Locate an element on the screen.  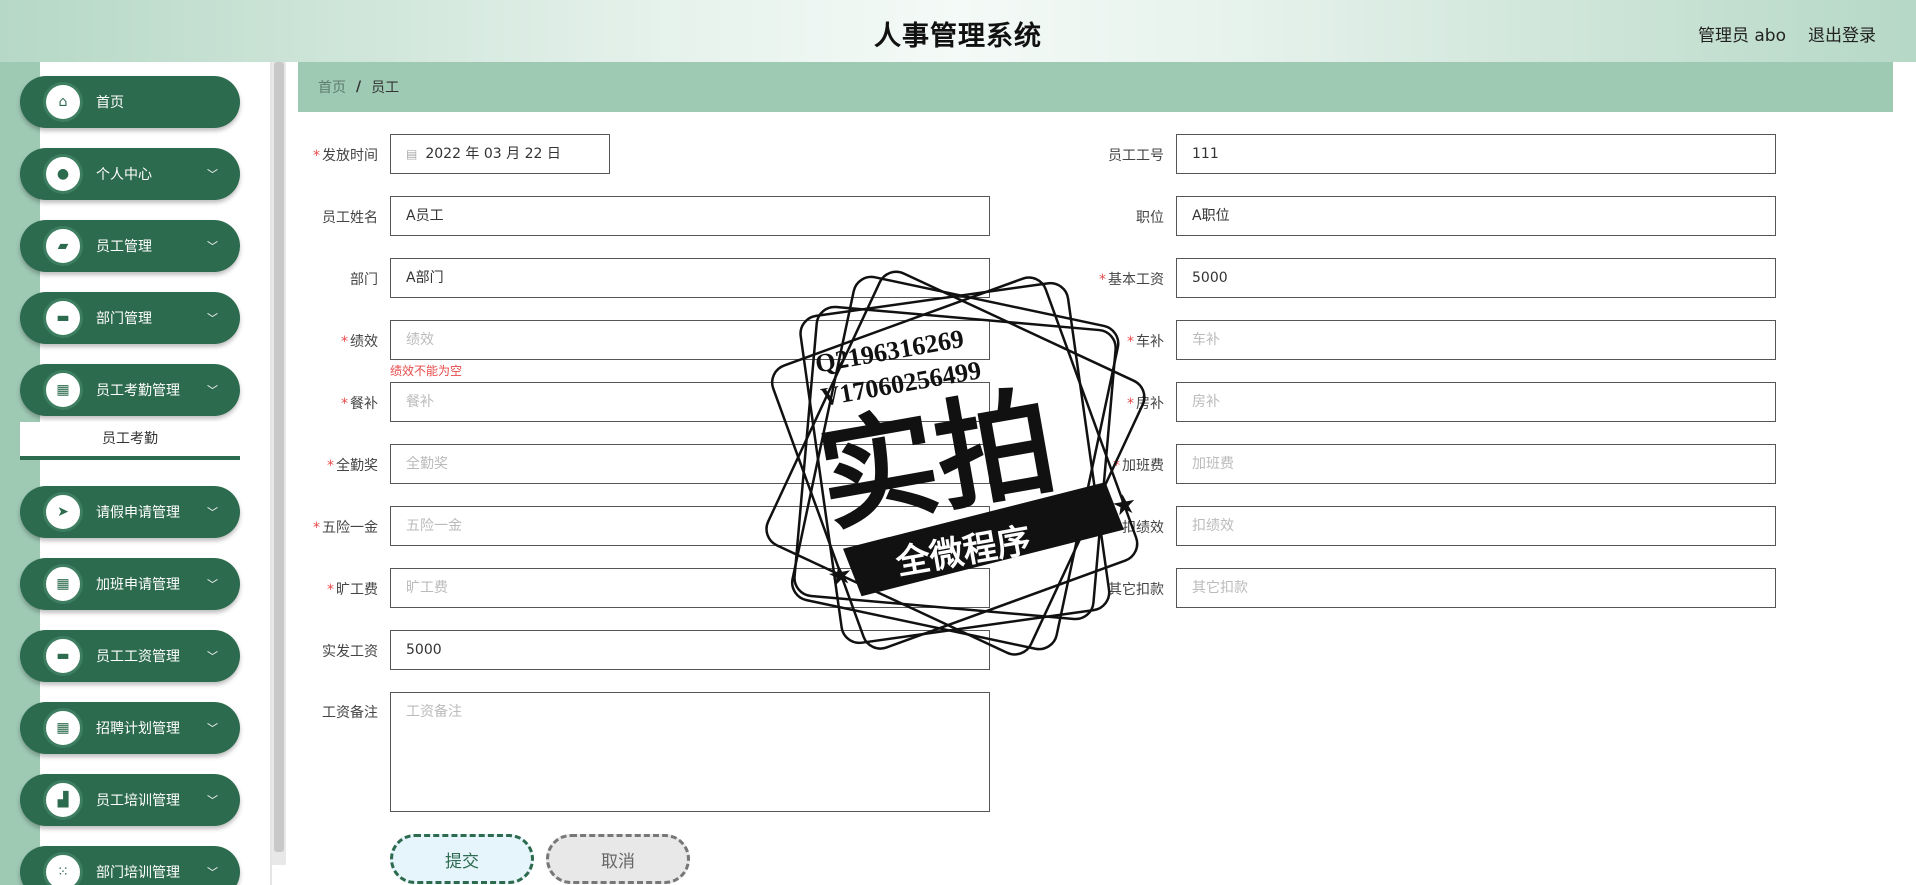
logout-link: 退出登录 is located at coordinates (1842, 33).